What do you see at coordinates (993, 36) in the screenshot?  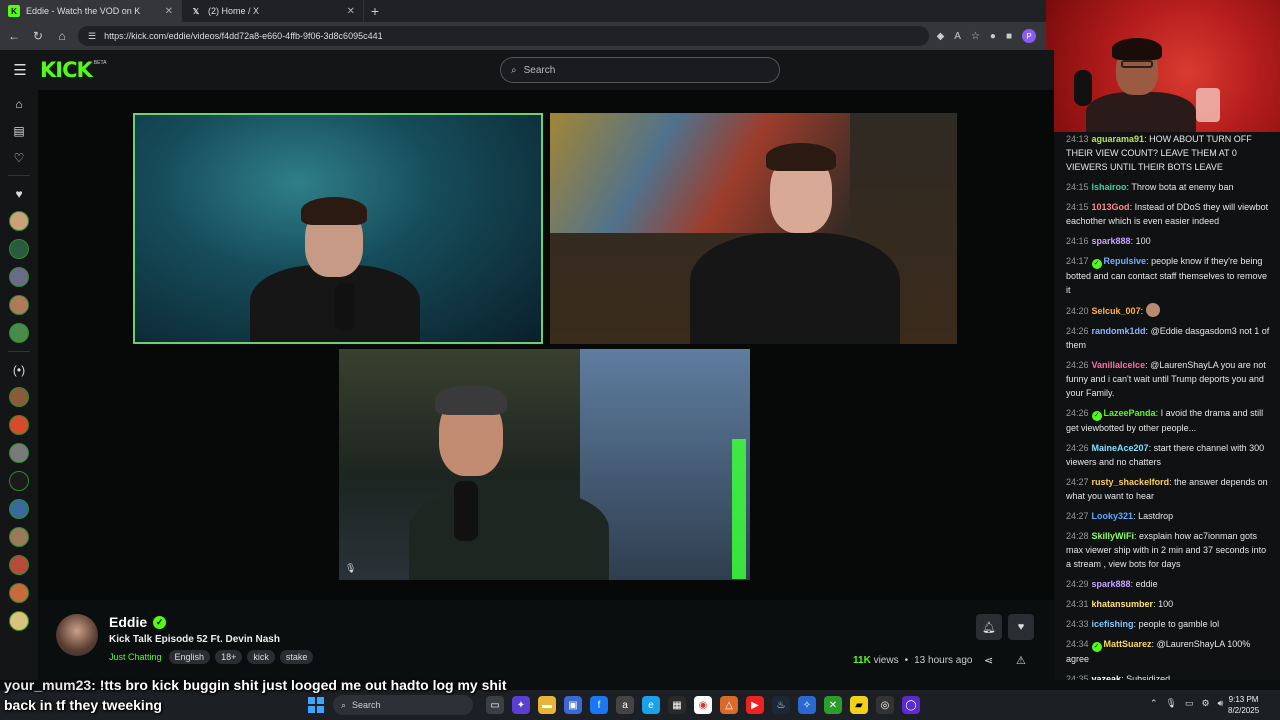 I see `extension-icon: ●` at bounding box center [993, 36].